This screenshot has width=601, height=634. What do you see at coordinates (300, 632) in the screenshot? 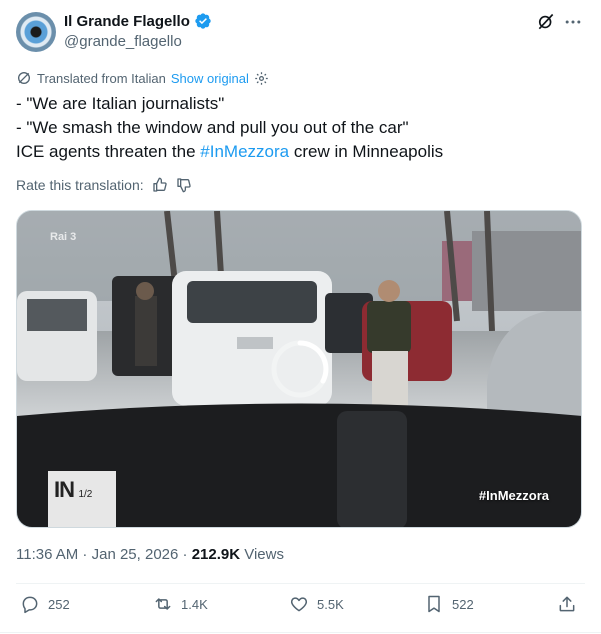
I see `bottom-divider` at bounding box center [300, 632].